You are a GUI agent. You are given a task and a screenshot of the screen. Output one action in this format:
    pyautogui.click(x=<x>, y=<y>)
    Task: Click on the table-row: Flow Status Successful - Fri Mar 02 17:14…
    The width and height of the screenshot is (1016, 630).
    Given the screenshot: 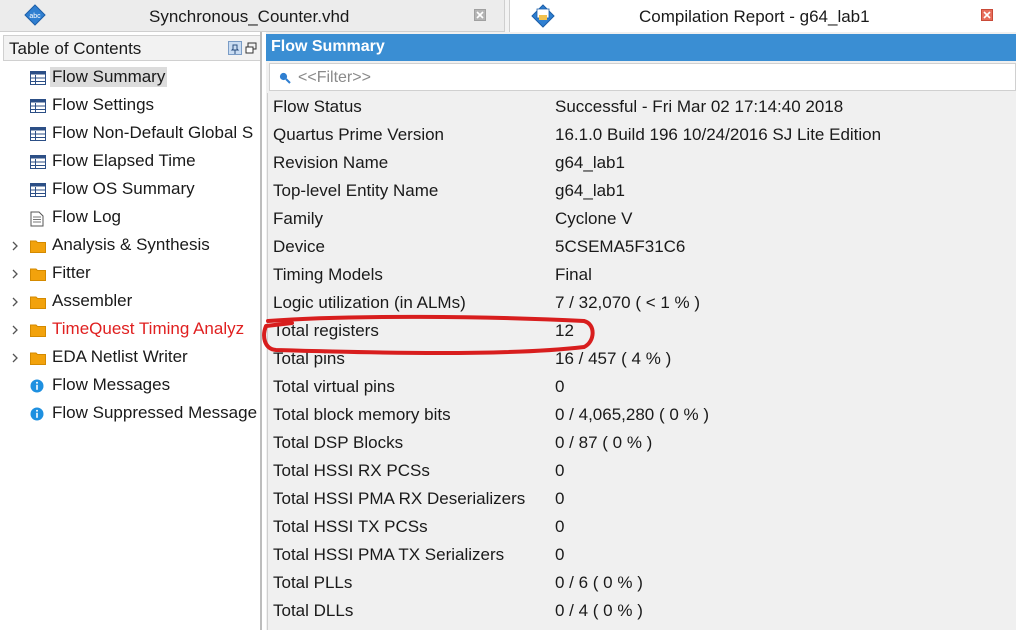 What is the action you would take?
    pyautogui.click(x=642, y=107)
    